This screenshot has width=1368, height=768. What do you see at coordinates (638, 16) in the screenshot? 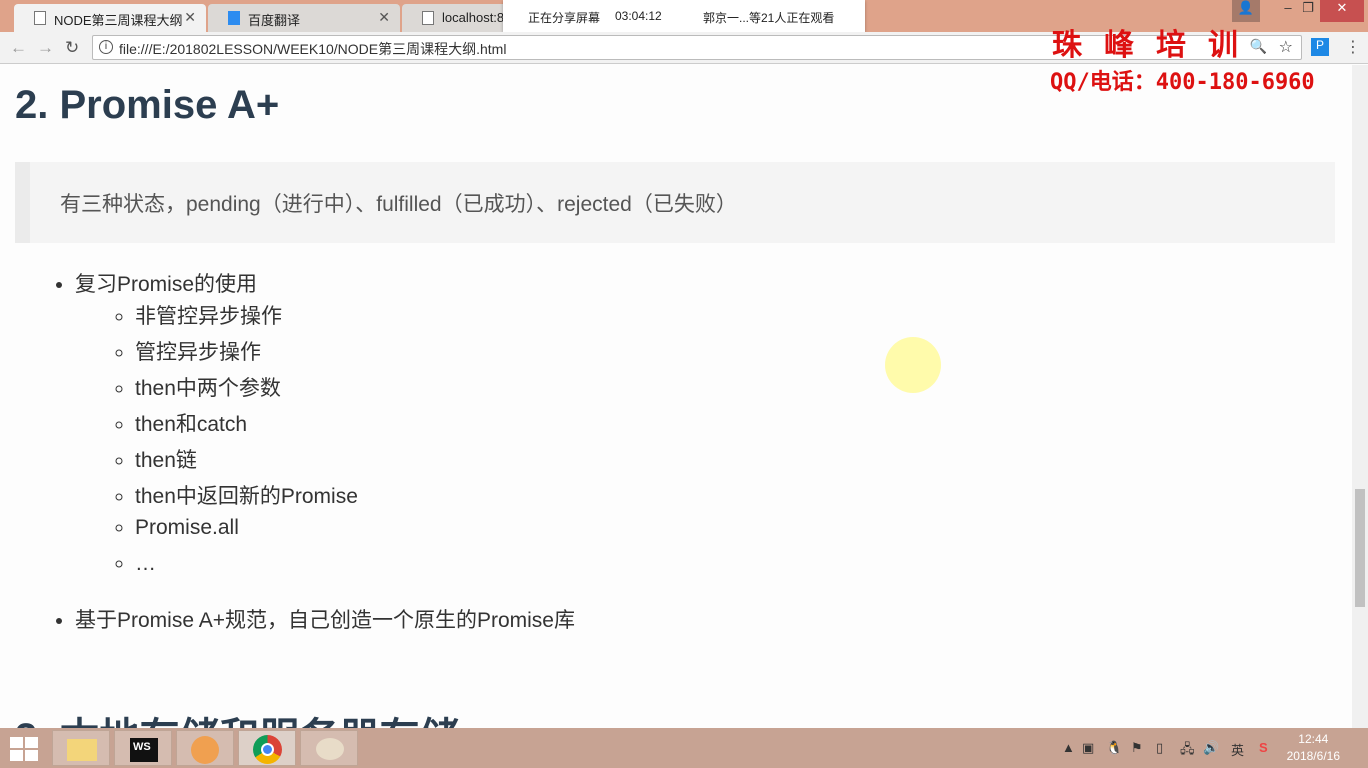
I see `share-time: 03:04:12` at bounding box center [638, 16].